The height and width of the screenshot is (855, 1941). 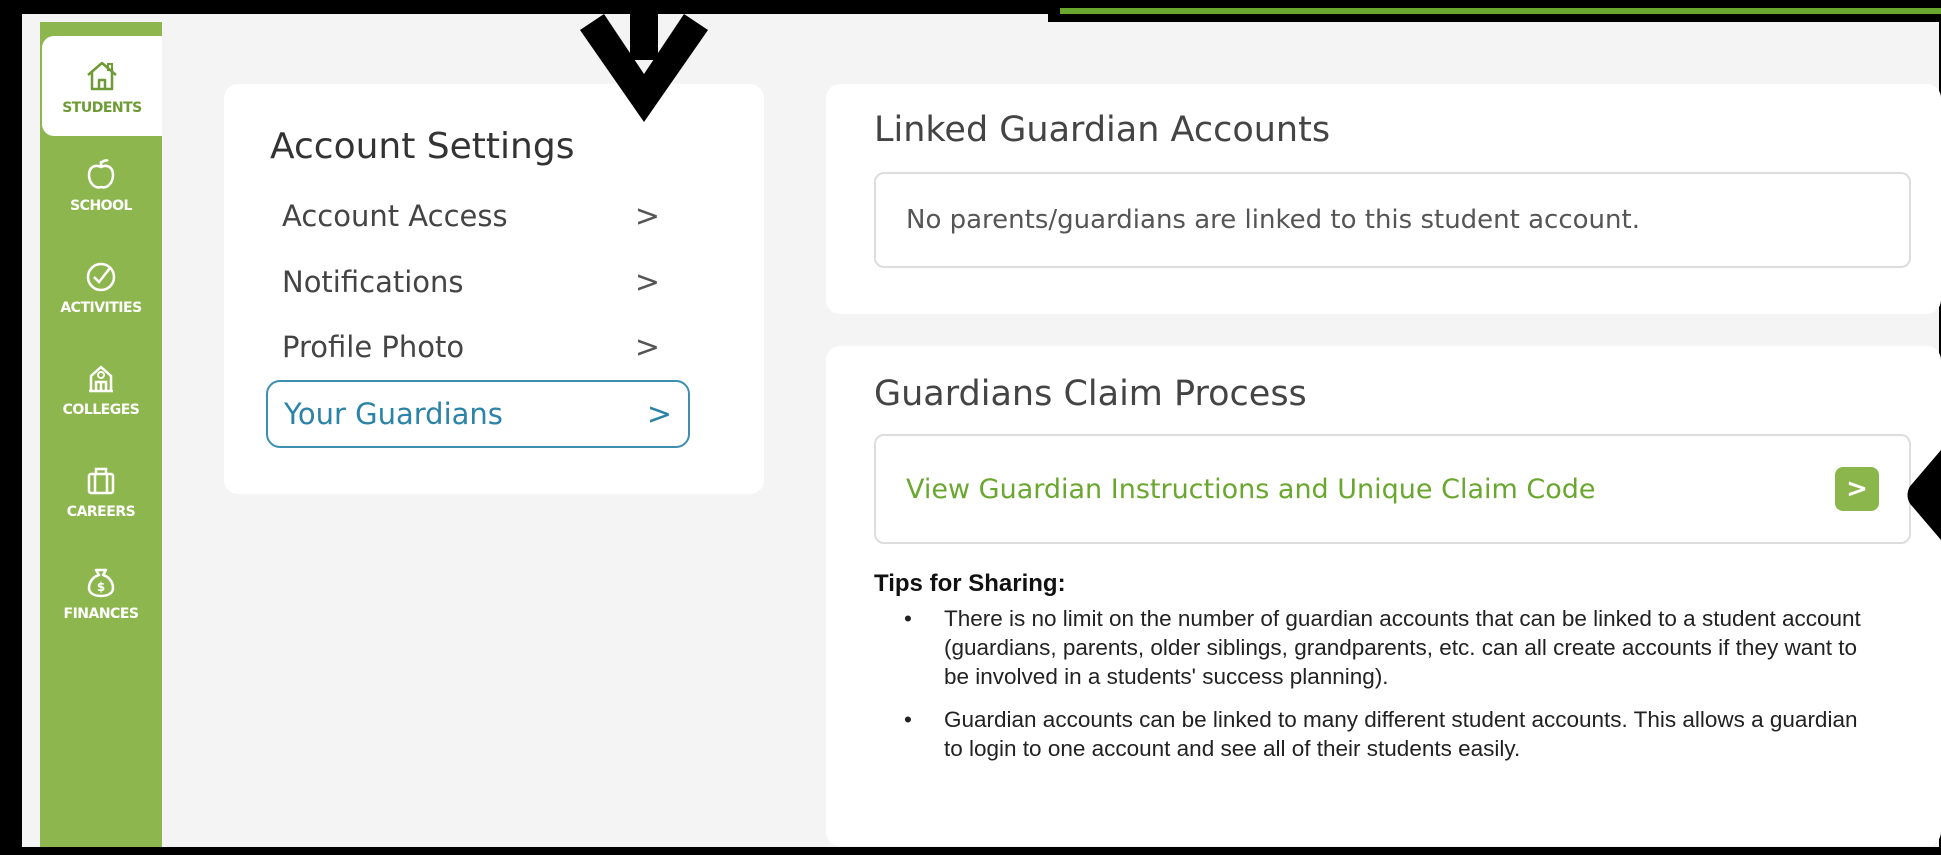 What do you see at coordinates (393, 414) in the screenshot?
I see `settings-item-label: Your Guardians` at bounding box center [393, 414].